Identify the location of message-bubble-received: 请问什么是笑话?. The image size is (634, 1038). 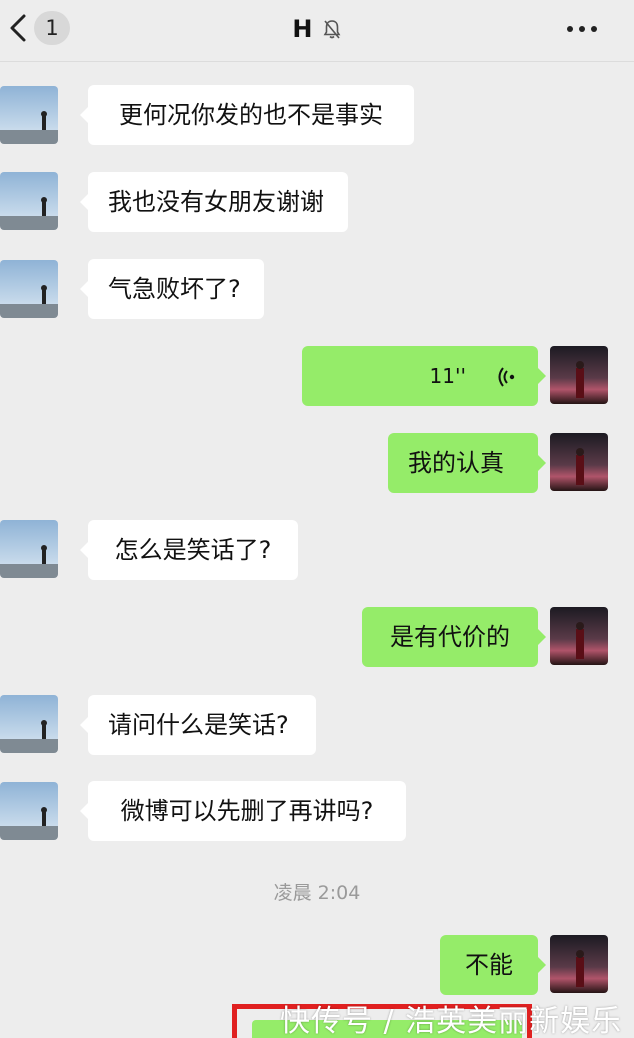
(198, 725).